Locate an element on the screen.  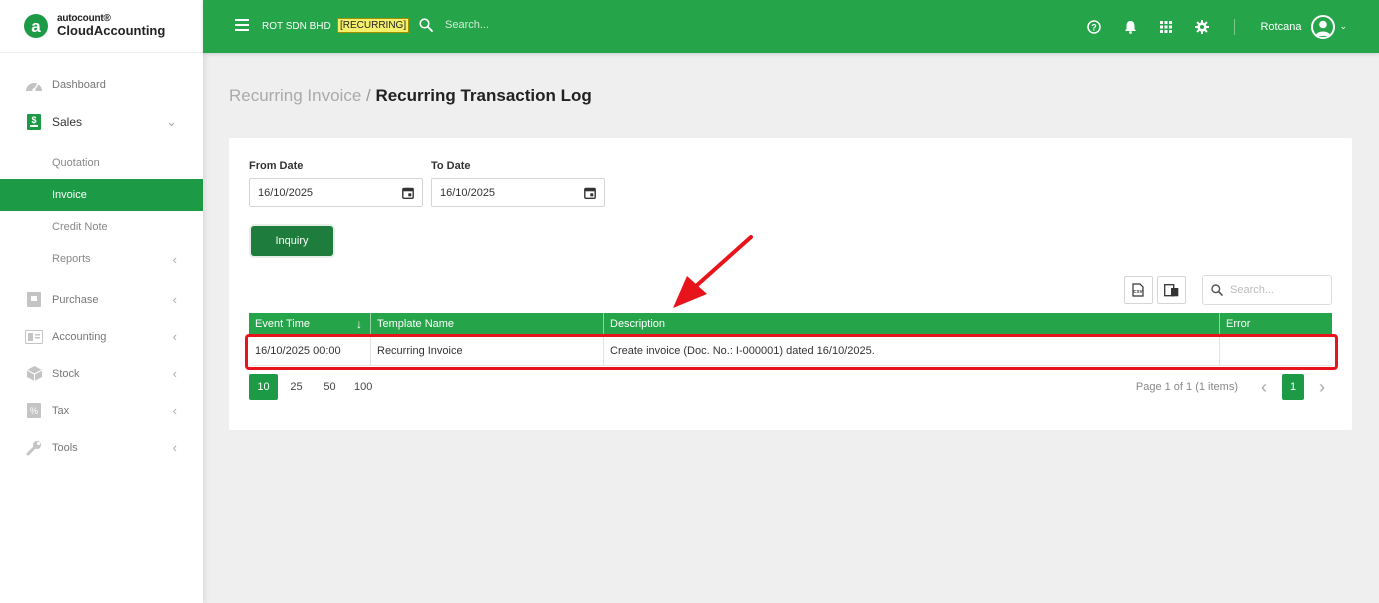
page-size-10: 10 is located at coordinates (263, 387).